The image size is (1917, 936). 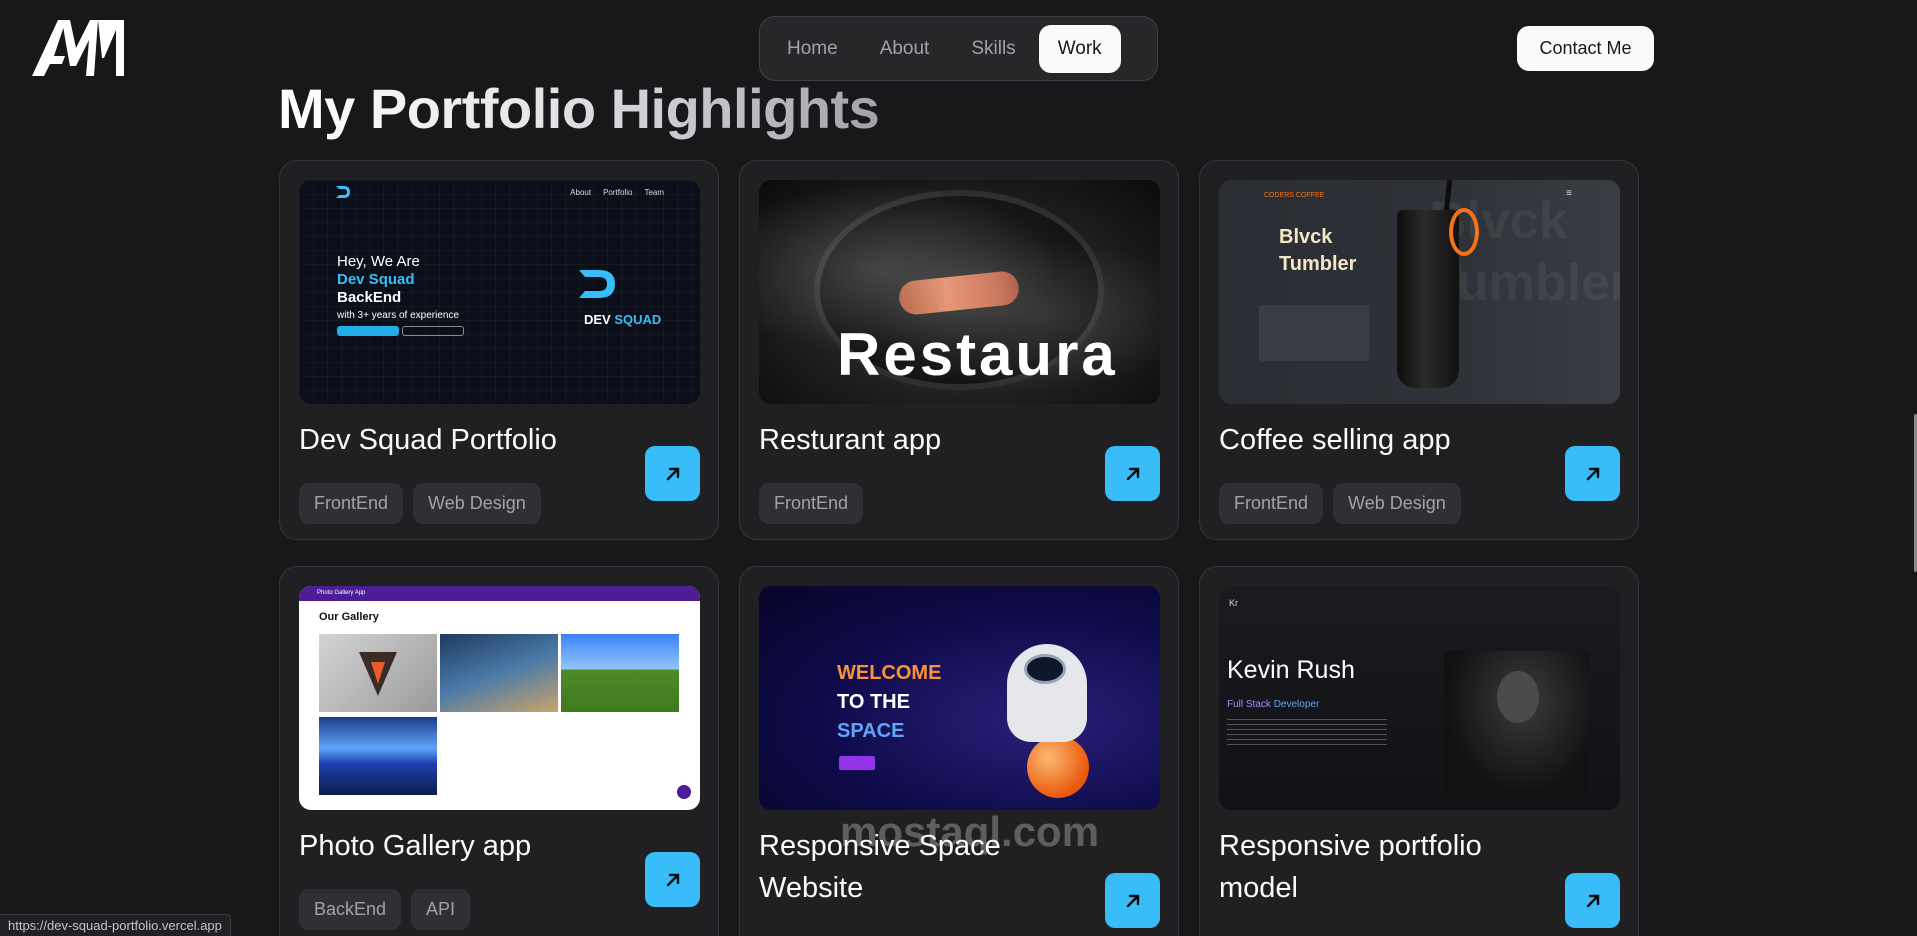 What do you see at coordinates (977, 354) in the screenshot?
I see `thumb-word: Restaura` at bounding box center [977, 354].